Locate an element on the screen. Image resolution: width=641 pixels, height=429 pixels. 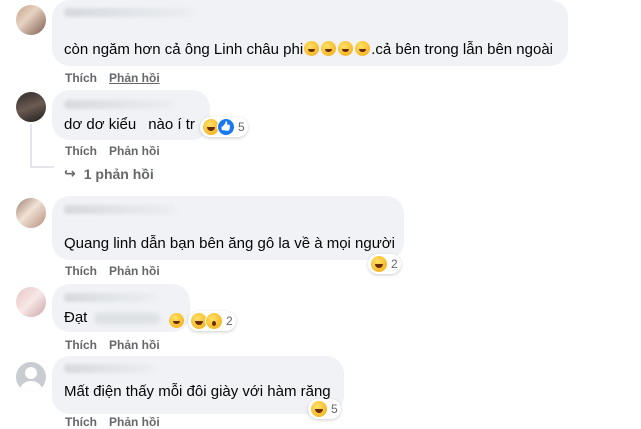
comment-text: Mất điện thấy mỗi đôi giày với hàm răng is located at coordinates (197, 391).